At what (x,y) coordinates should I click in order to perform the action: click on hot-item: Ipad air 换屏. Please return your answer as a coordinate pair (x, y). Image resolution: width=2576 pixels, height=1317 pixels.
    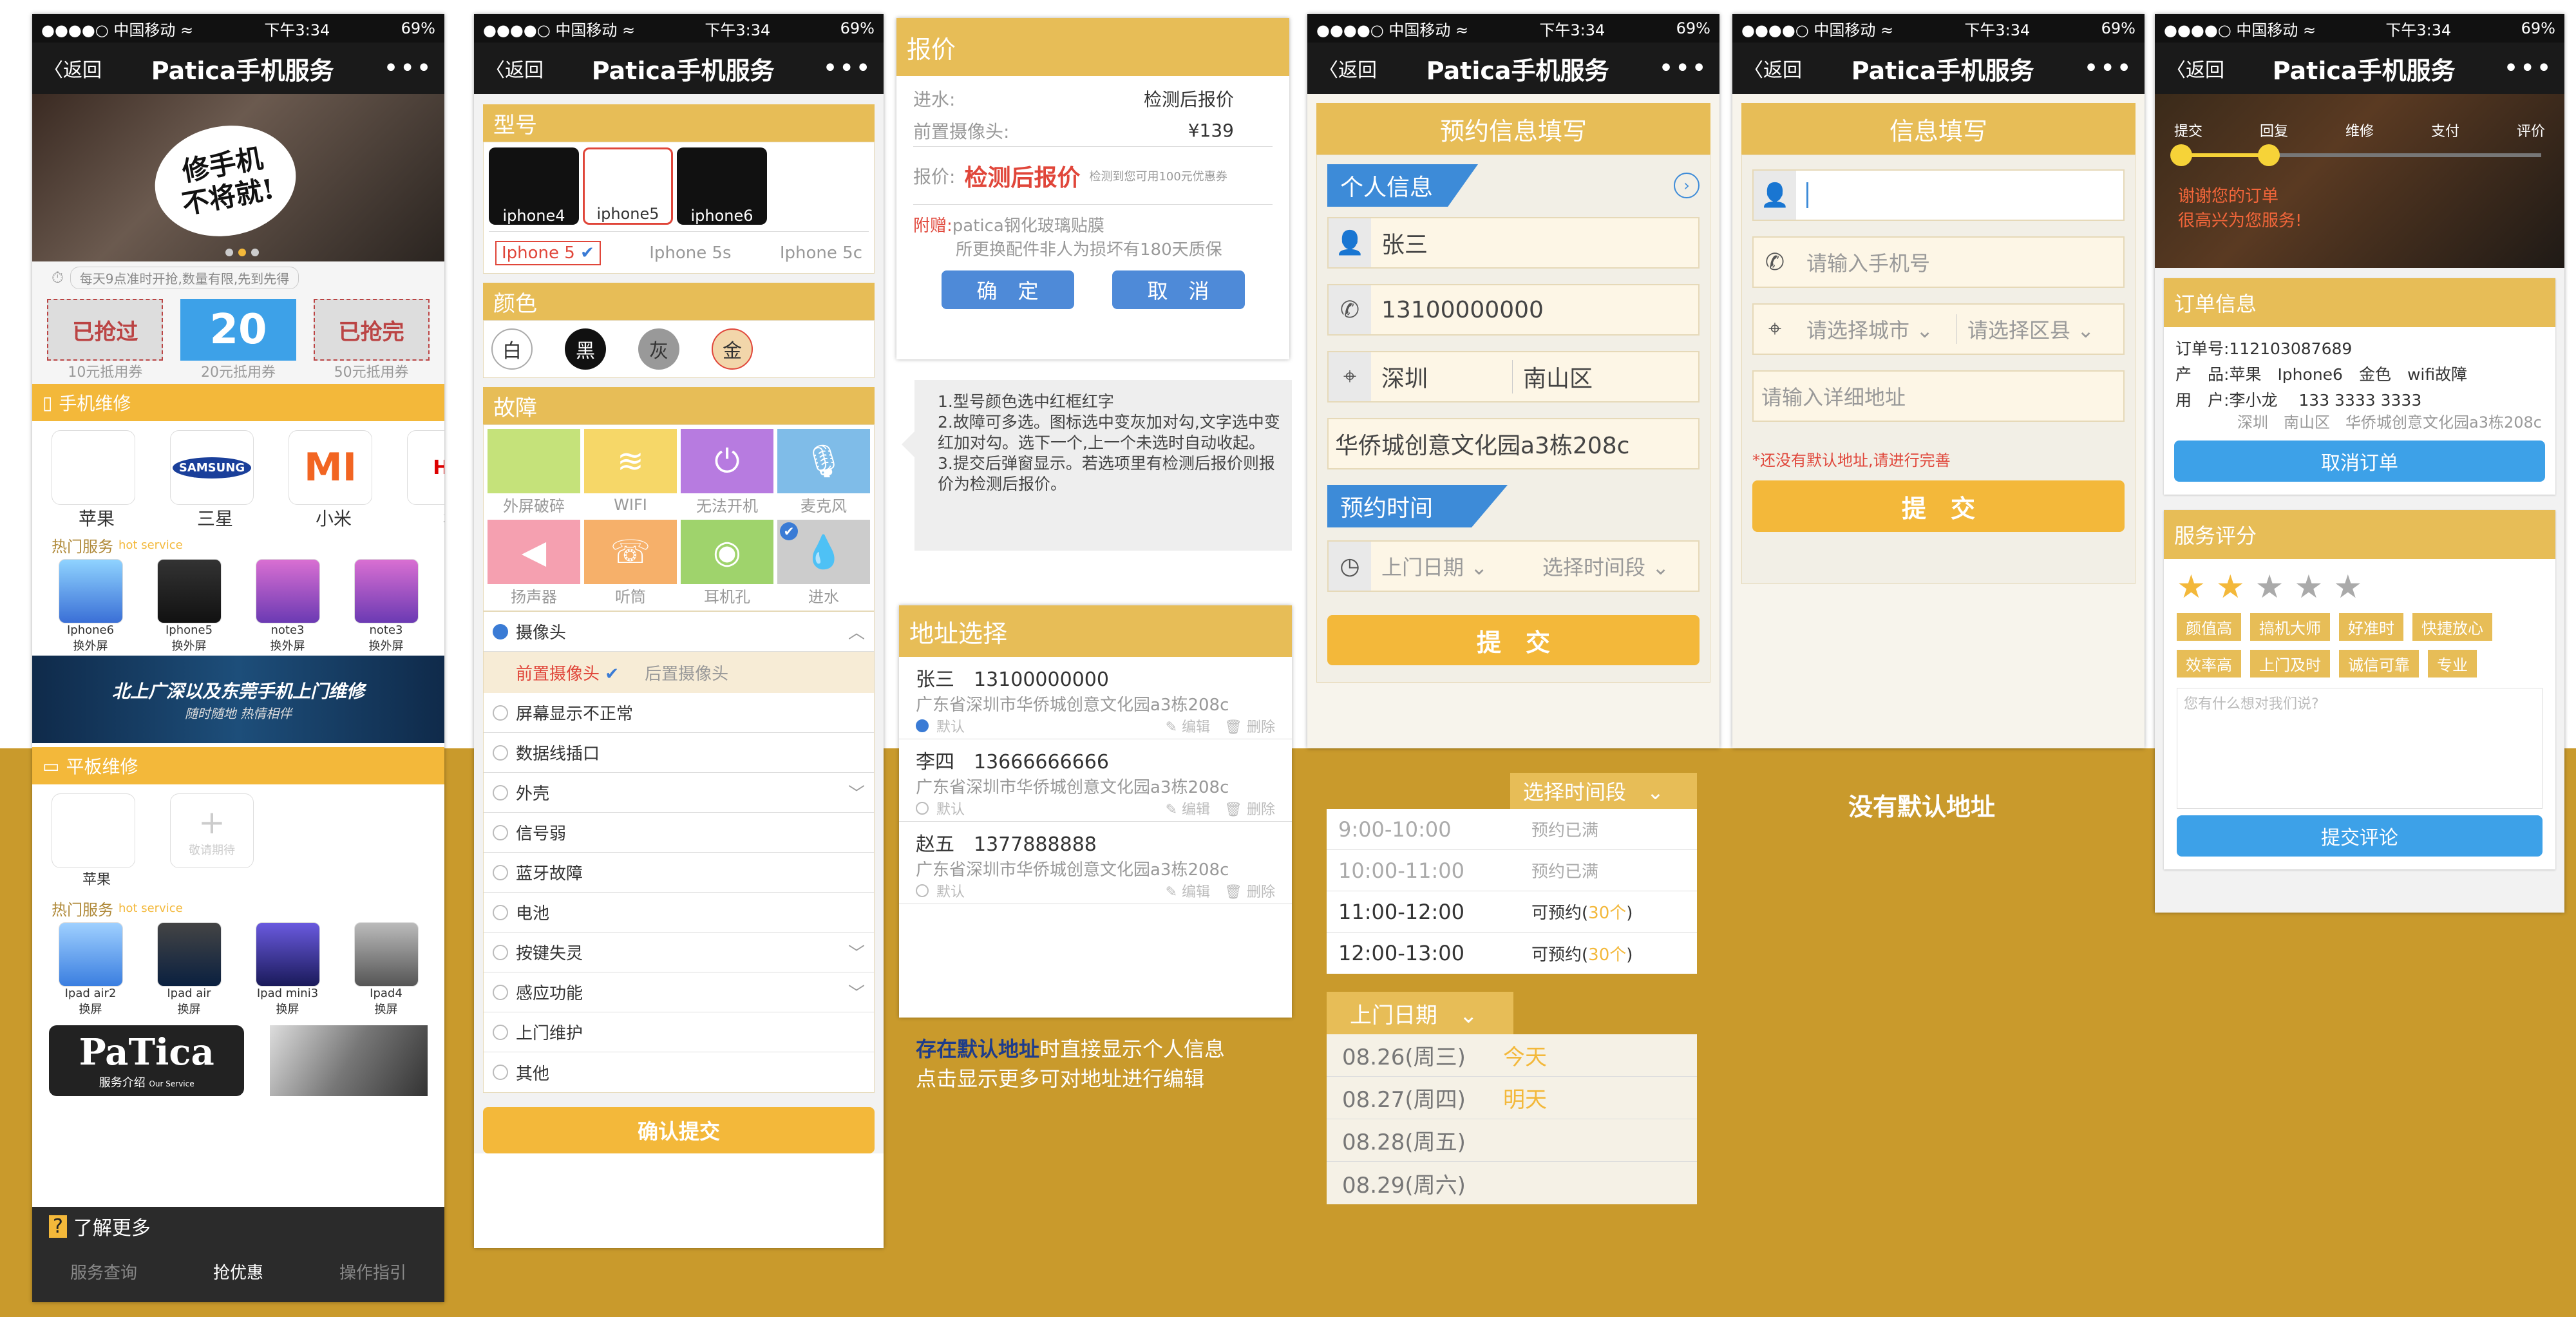
    Looking at the image, I should click on (190, 970).